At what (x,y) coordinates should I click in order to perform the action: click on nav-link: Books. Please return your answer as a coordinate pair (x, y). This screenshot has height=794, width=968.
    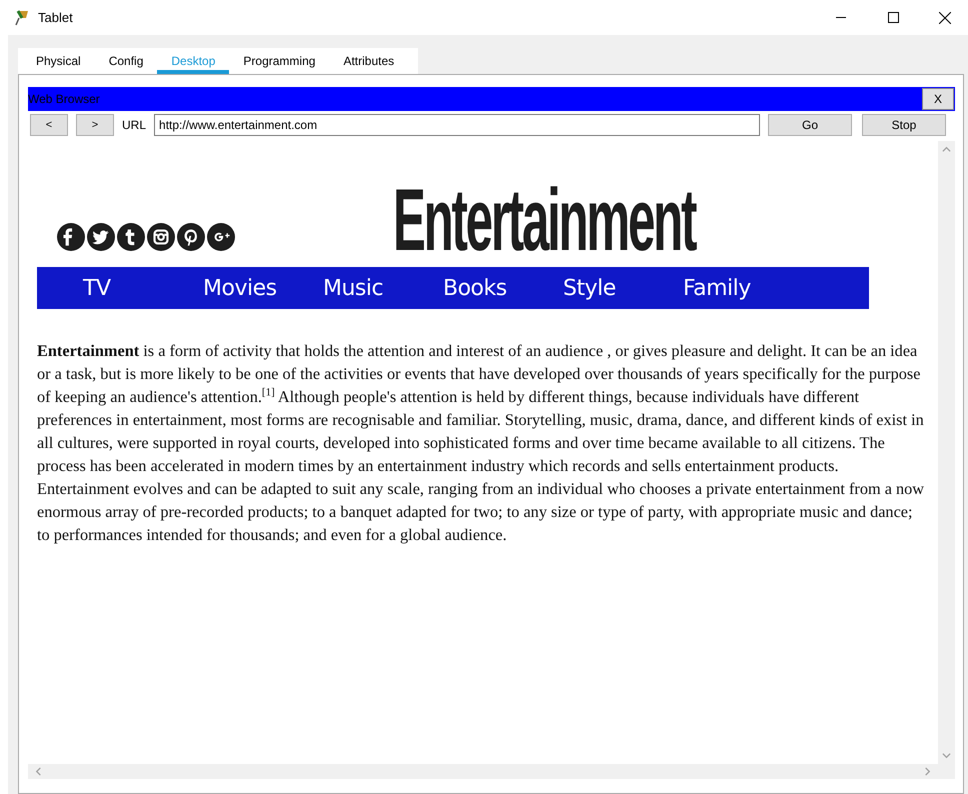
    Looking at the image, I should click on (503, 288).